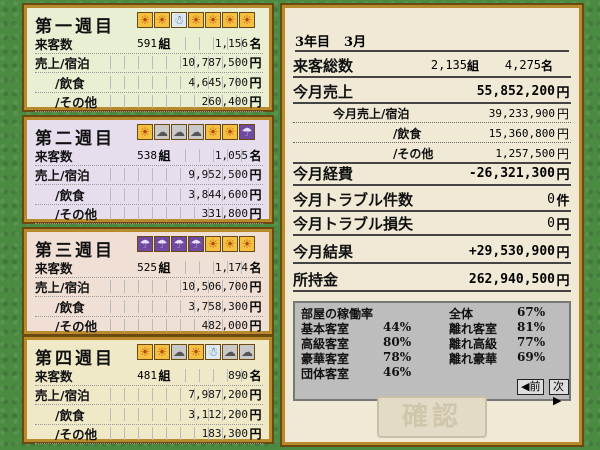 This screenshot has width=600, height=450. I want to click on sales-row: /その他 331,800 円, so click(149, 214).